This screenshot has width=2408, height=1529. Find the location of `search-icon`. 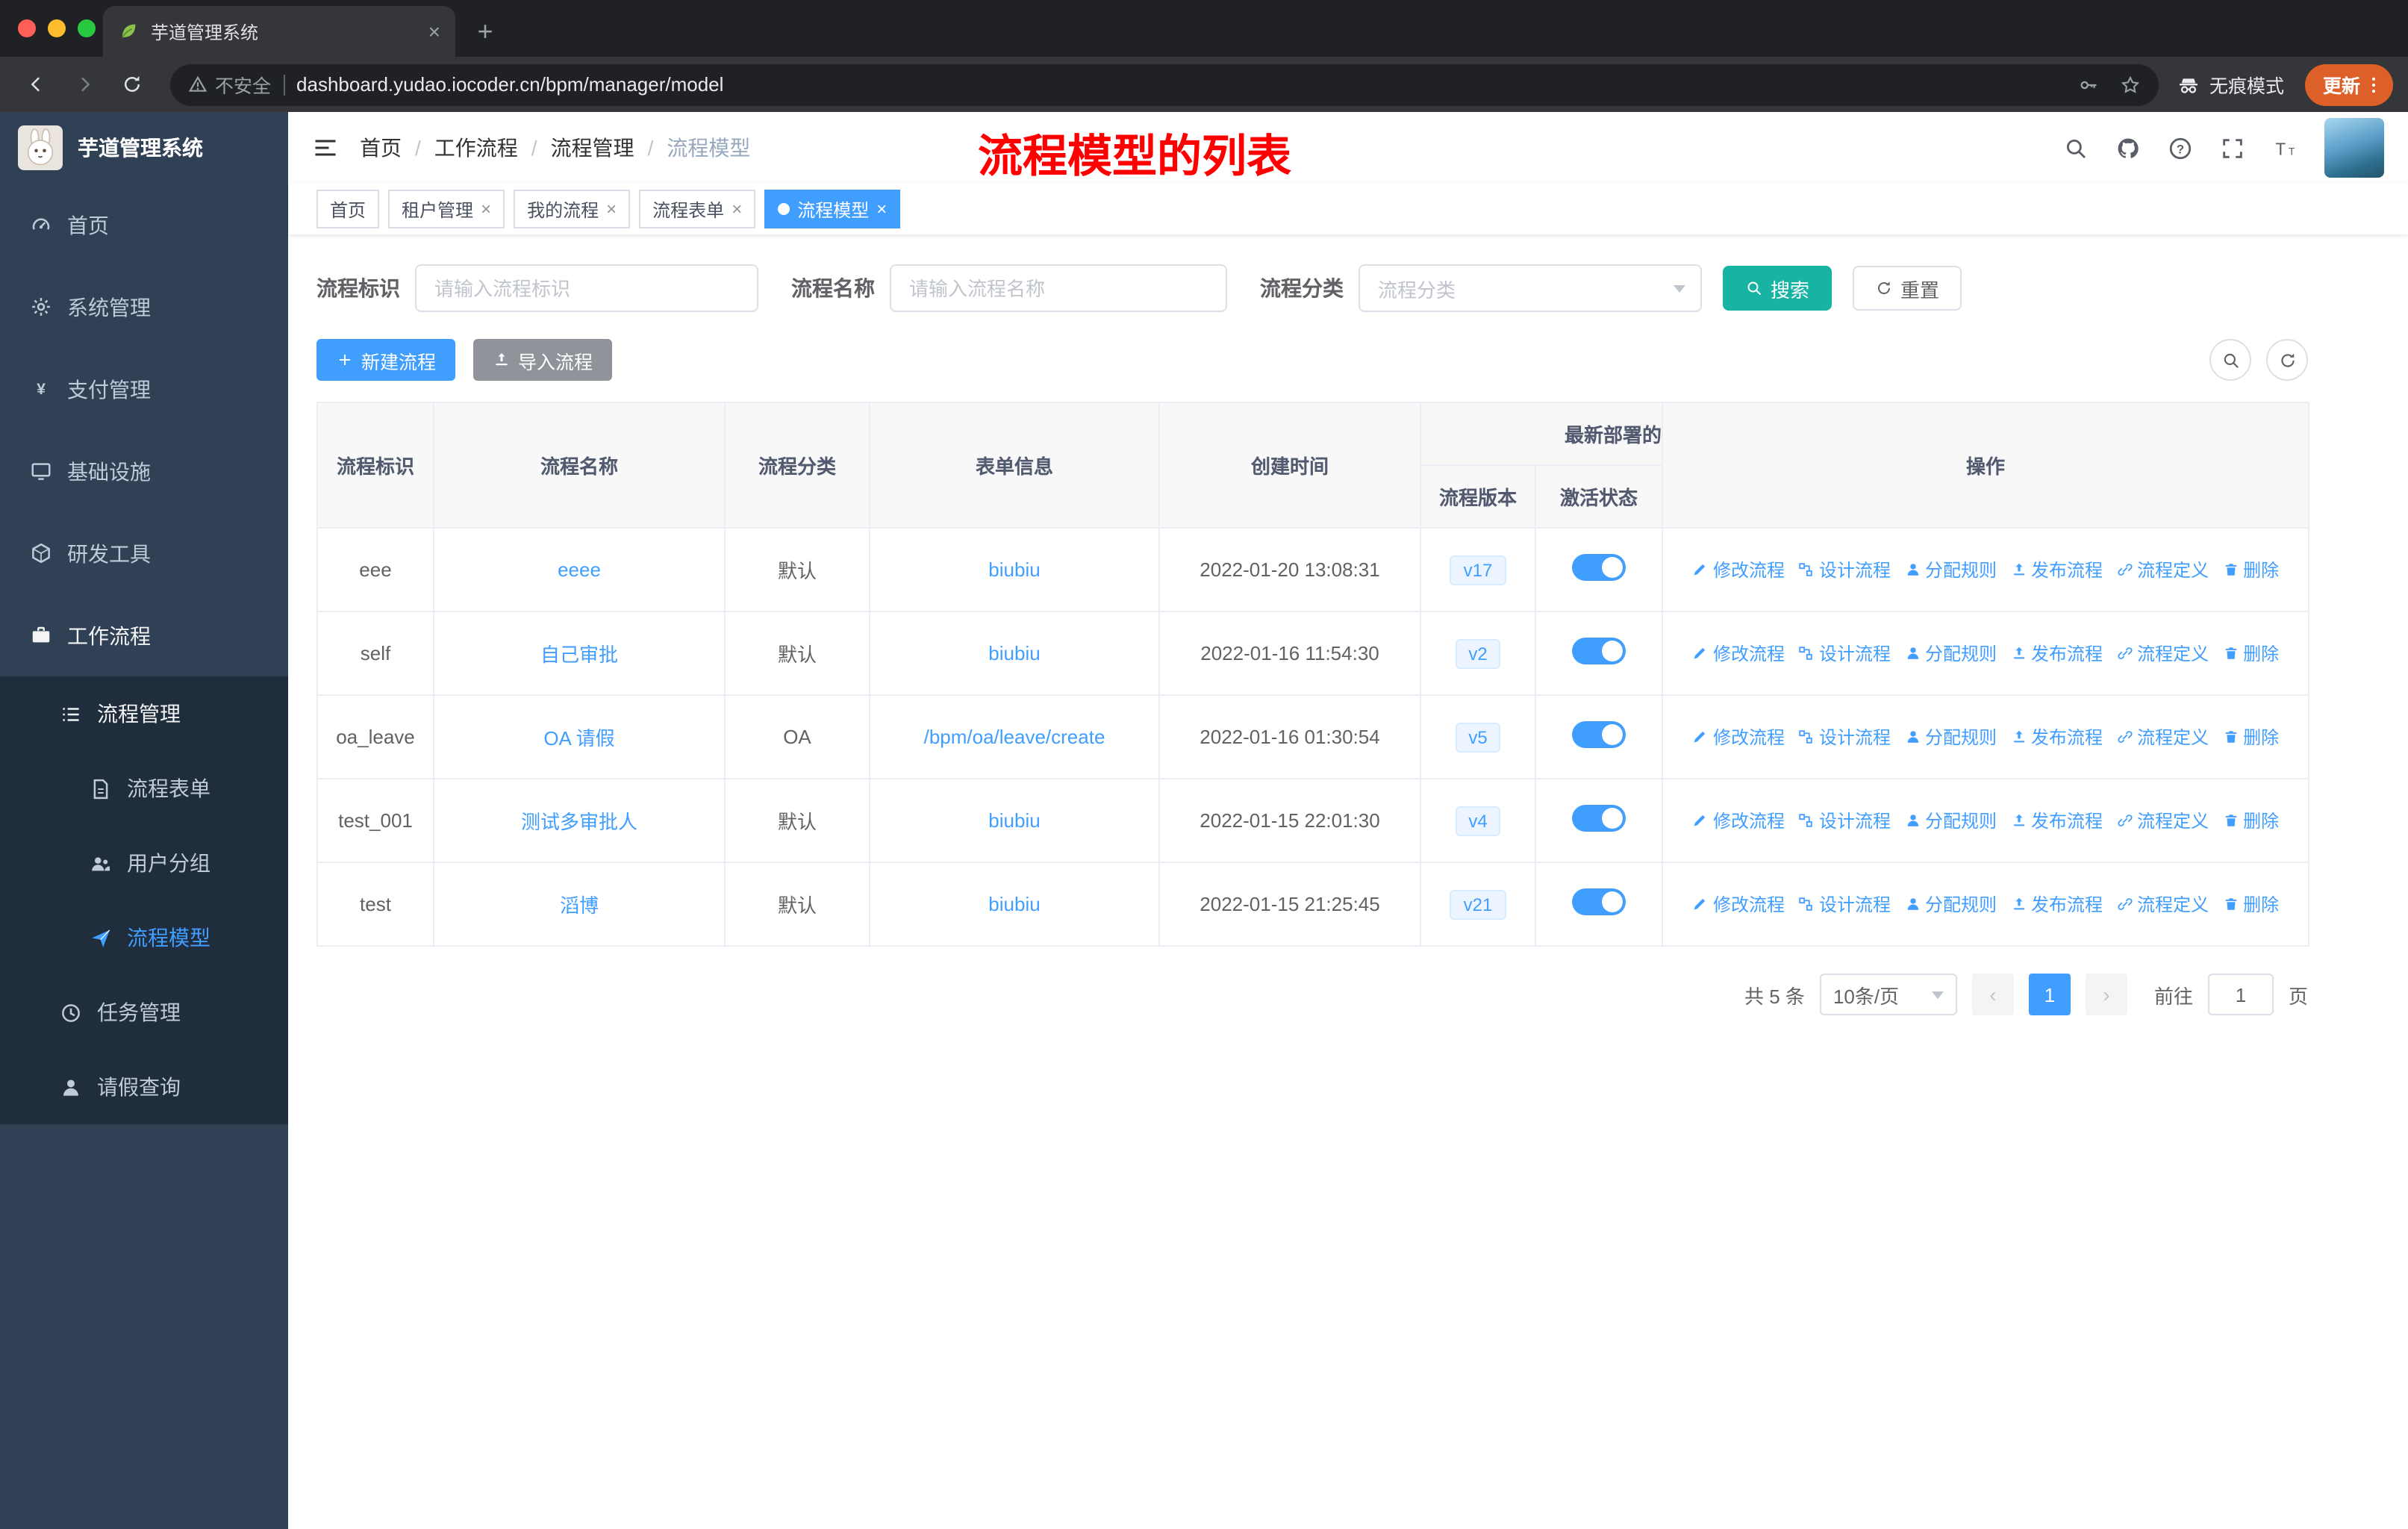

search-icon is located at coordinates (2076, 148).